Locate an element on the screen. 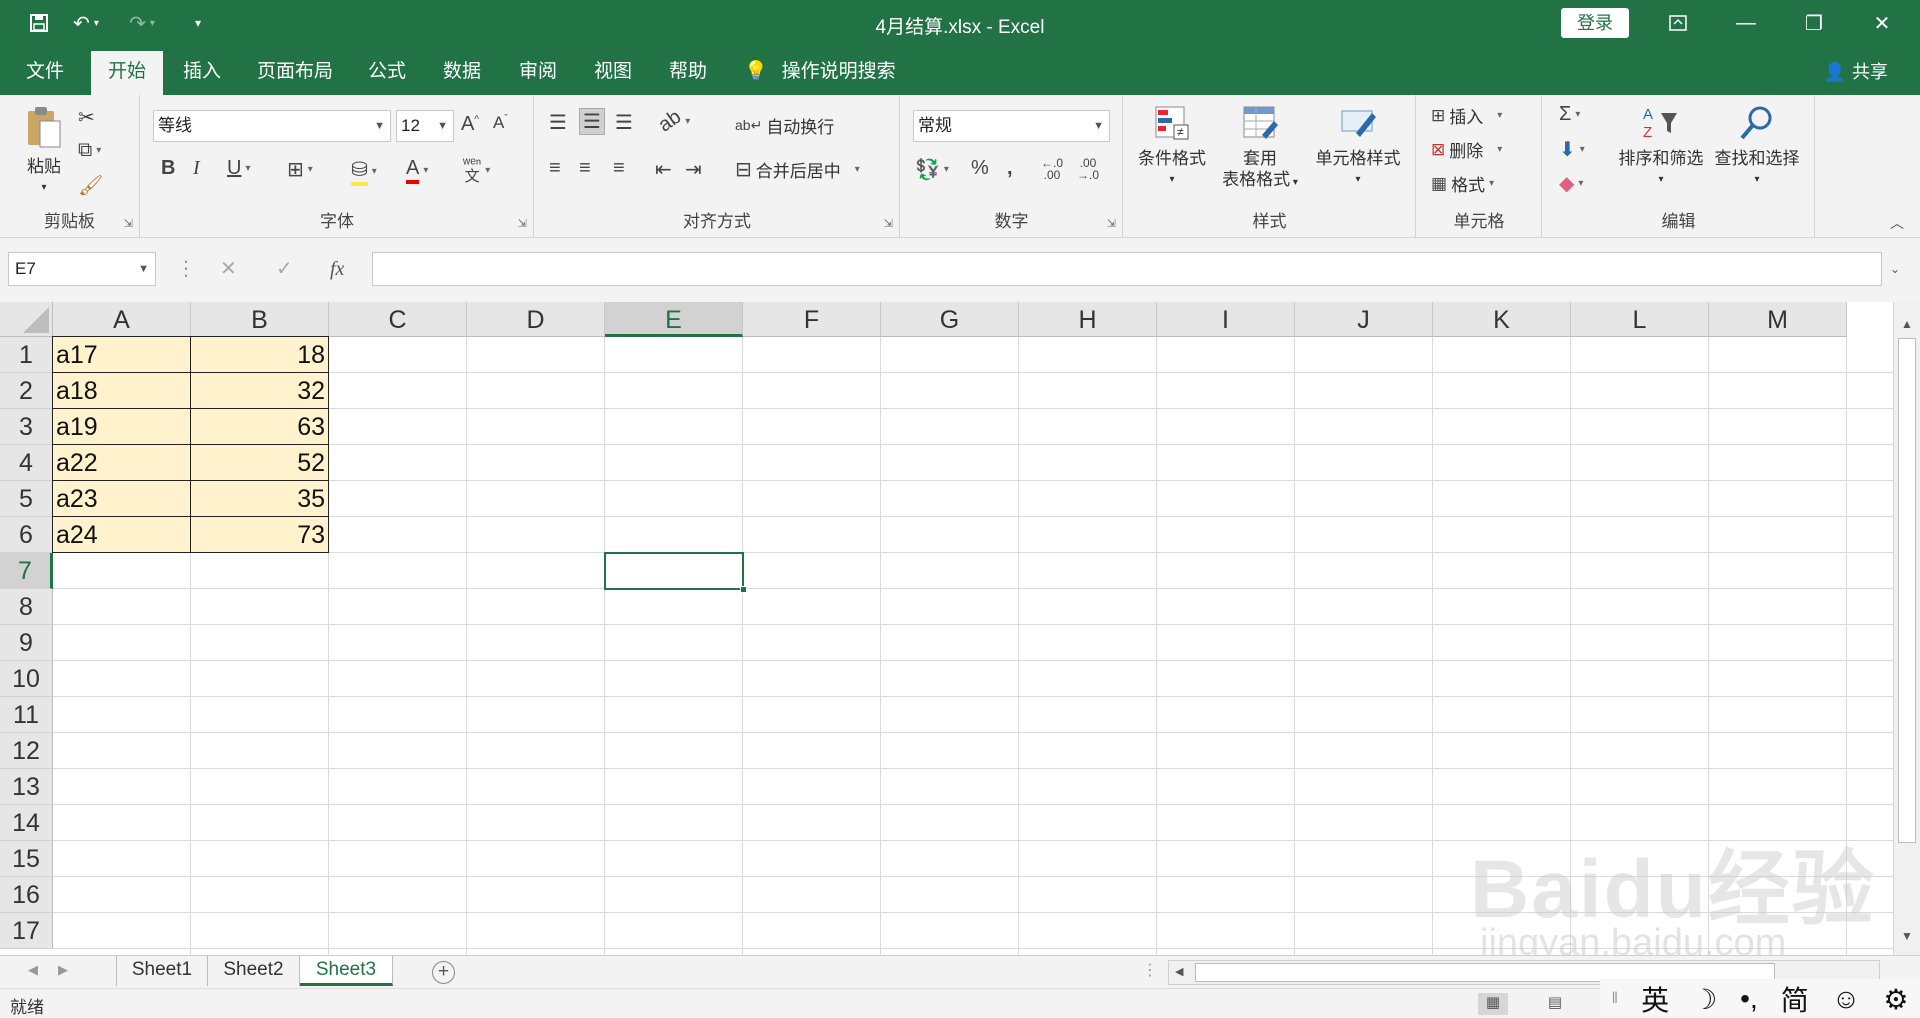 This screenshot has height=1018, width=1920. formula-input is located at coordinates (1127, 269).